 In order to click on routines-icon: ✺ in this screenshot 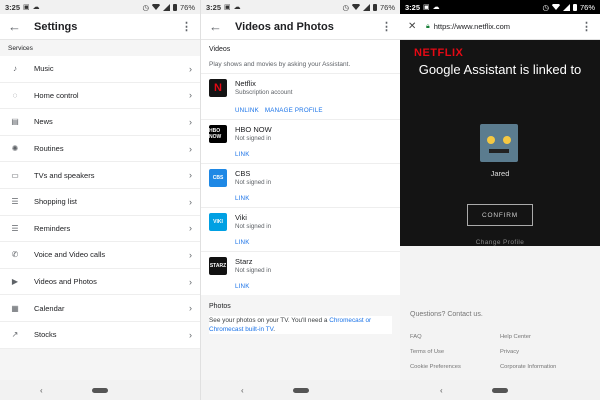, I will do `click(15, 149)`.